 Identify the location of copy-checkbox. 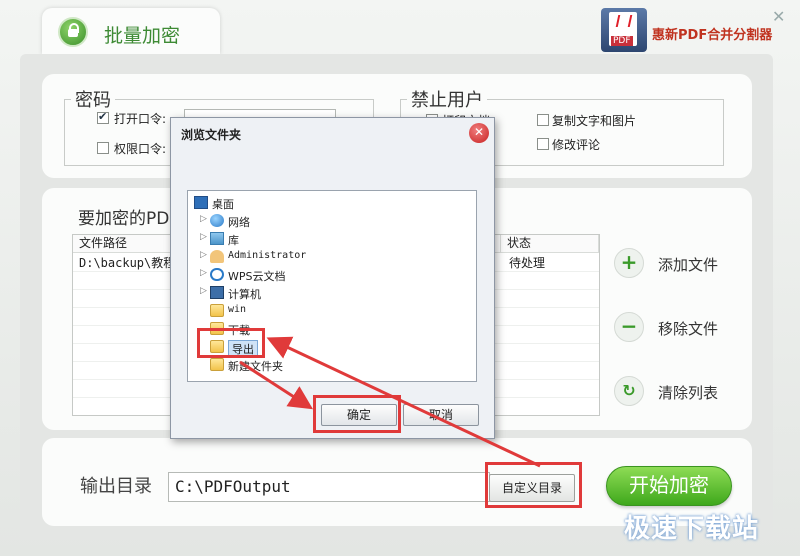
(543, 120).